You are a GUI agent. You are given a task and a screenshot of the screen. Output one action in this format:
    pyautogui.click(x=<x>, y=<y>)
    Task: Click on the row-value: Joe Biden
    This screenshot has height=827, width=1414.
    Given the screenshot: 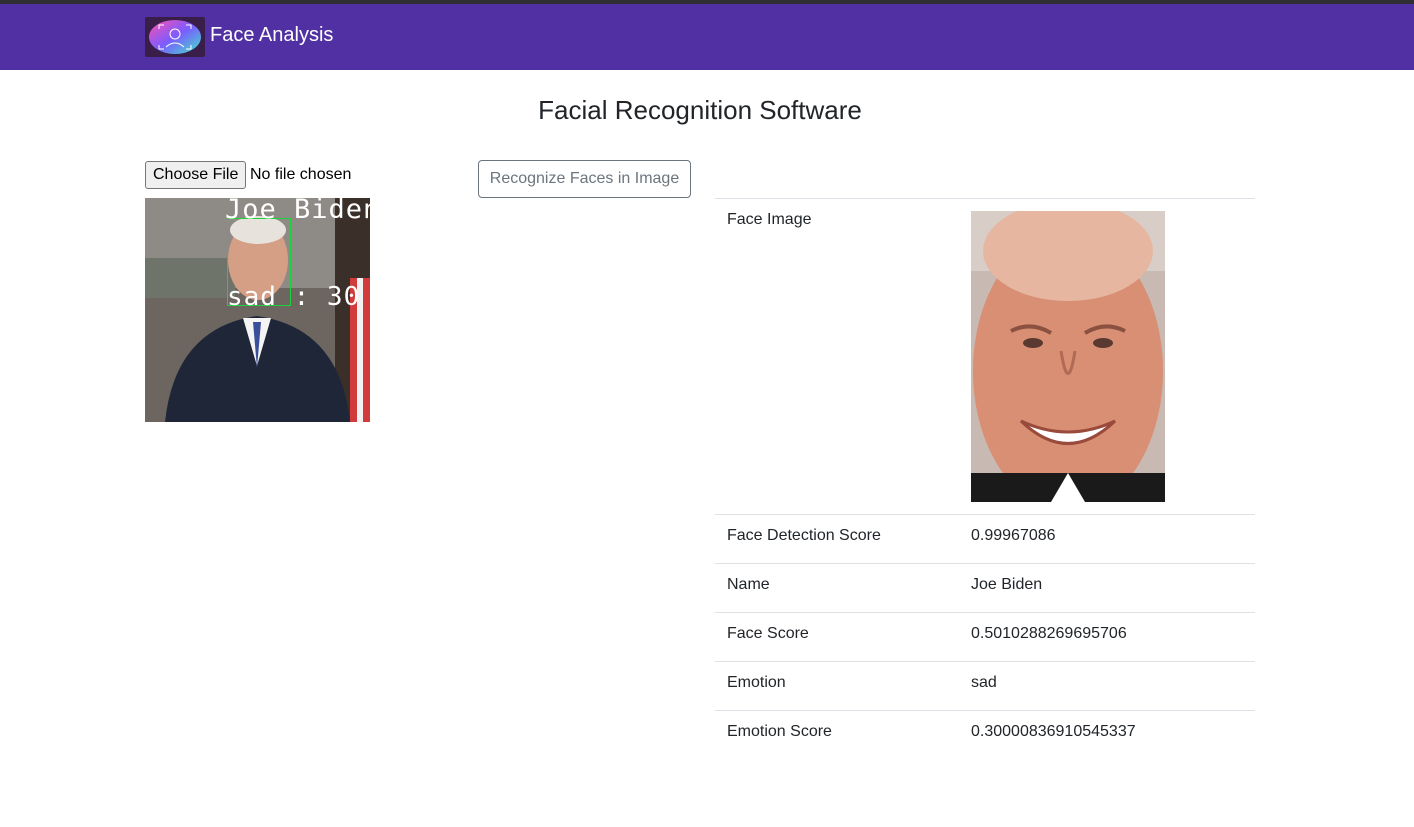 What is the action you would take?
    pyautogui.click(x=1107, y=588)
    